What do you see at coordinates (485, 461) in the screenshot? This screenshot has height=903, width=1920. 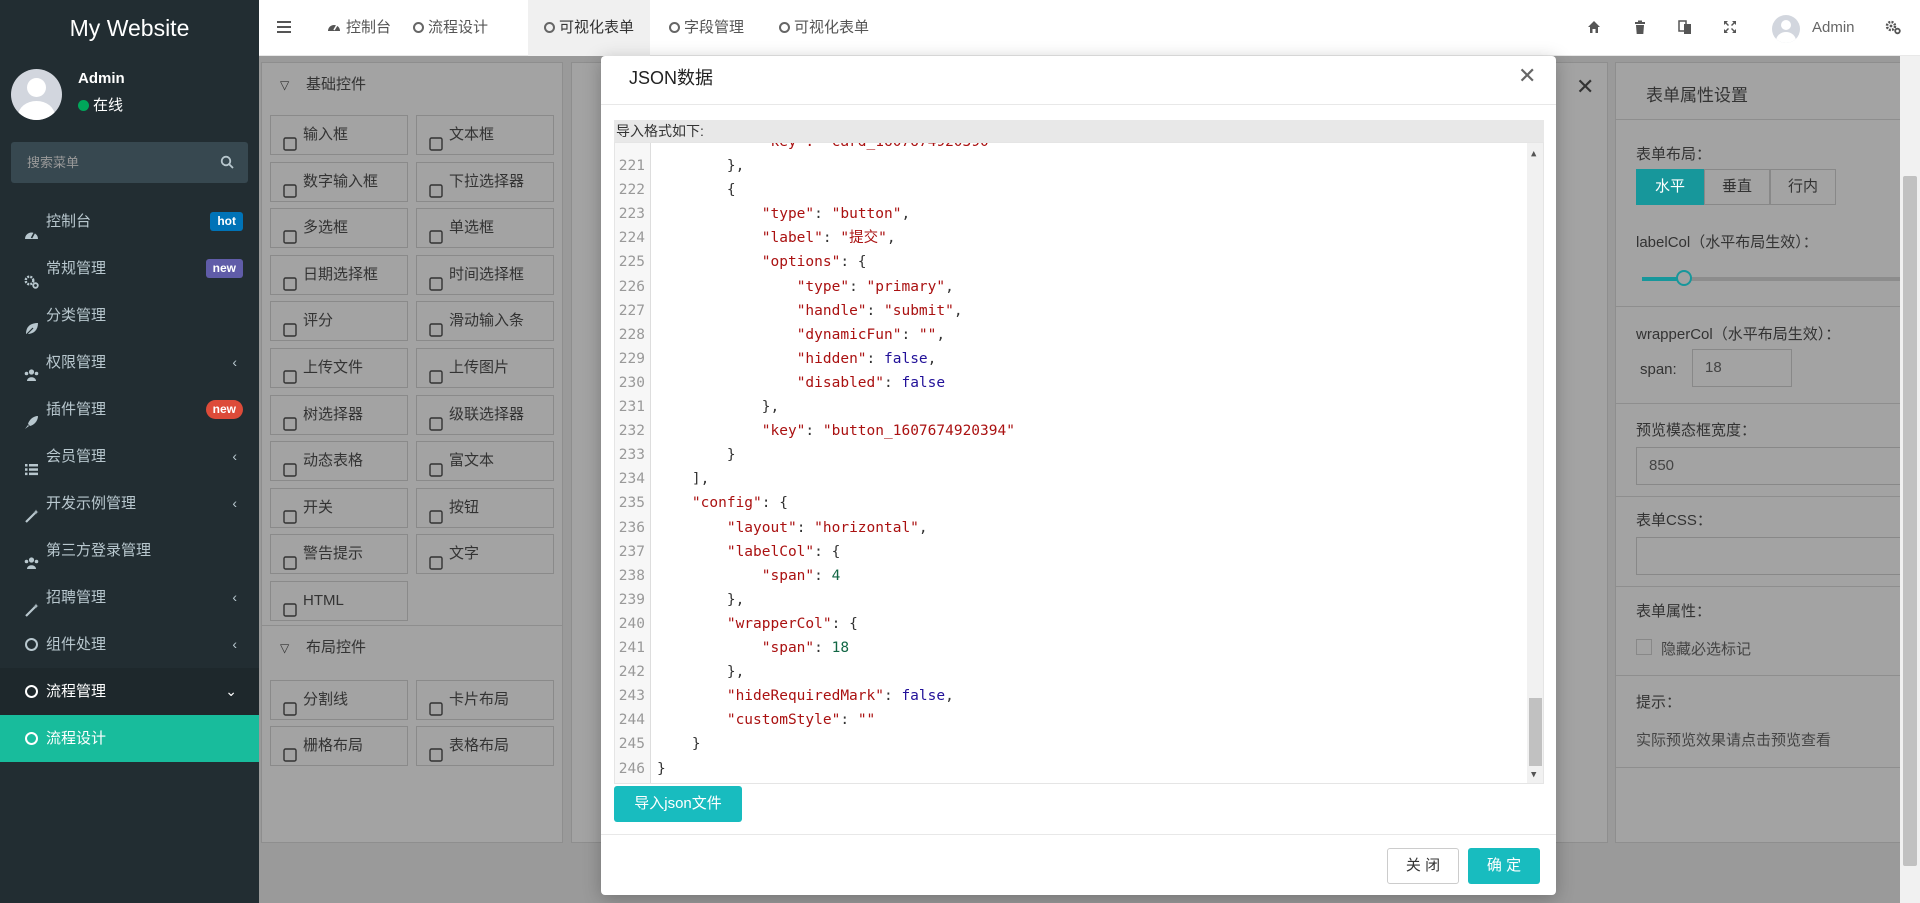 I see `basic-control-16: 富文本` at bounding box center [485, 461].